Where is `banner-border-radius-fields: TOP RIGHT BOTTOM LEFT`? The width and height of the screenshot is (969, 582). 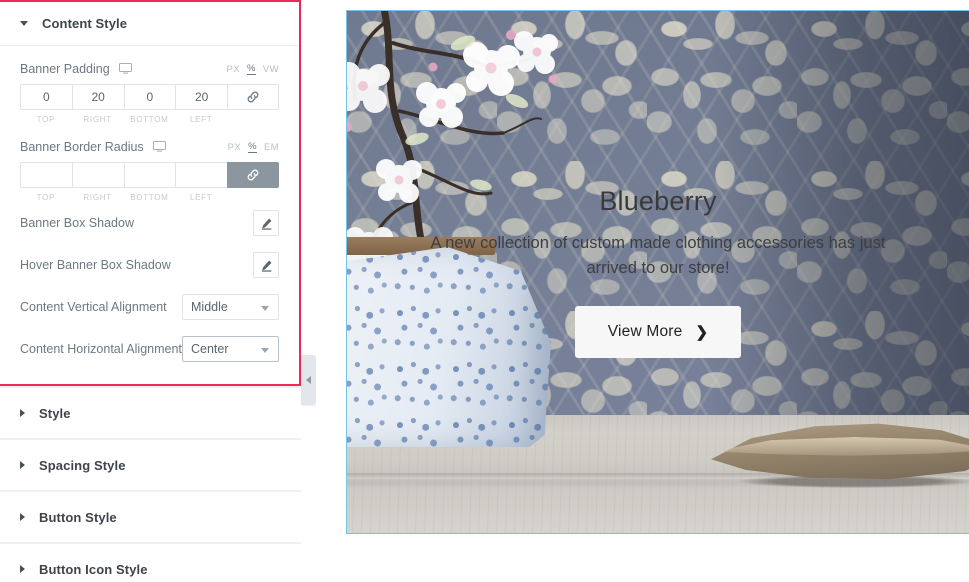 banner-border-radius-fields: TOP RIGHT BOTTOM LEFT is located at coordinates (149, 182).